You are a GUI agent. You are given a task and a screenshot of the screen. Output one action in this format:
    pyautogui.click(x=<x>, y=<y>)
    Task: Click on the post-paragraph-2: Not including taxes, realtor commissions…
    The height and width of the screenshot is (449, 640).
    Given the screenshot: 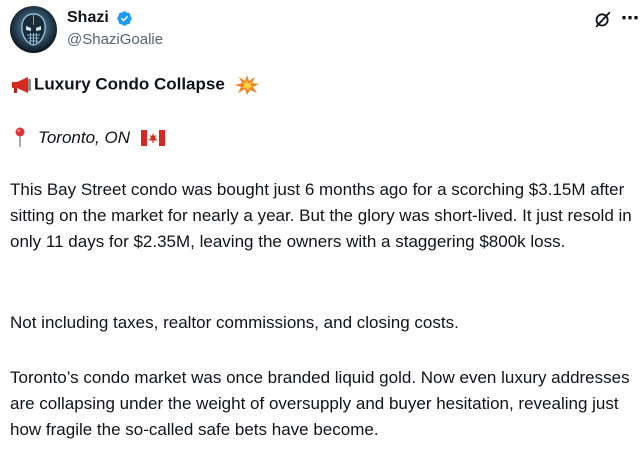 What is the action you would take?
    pyautogui.click(x=234, y=322)
    